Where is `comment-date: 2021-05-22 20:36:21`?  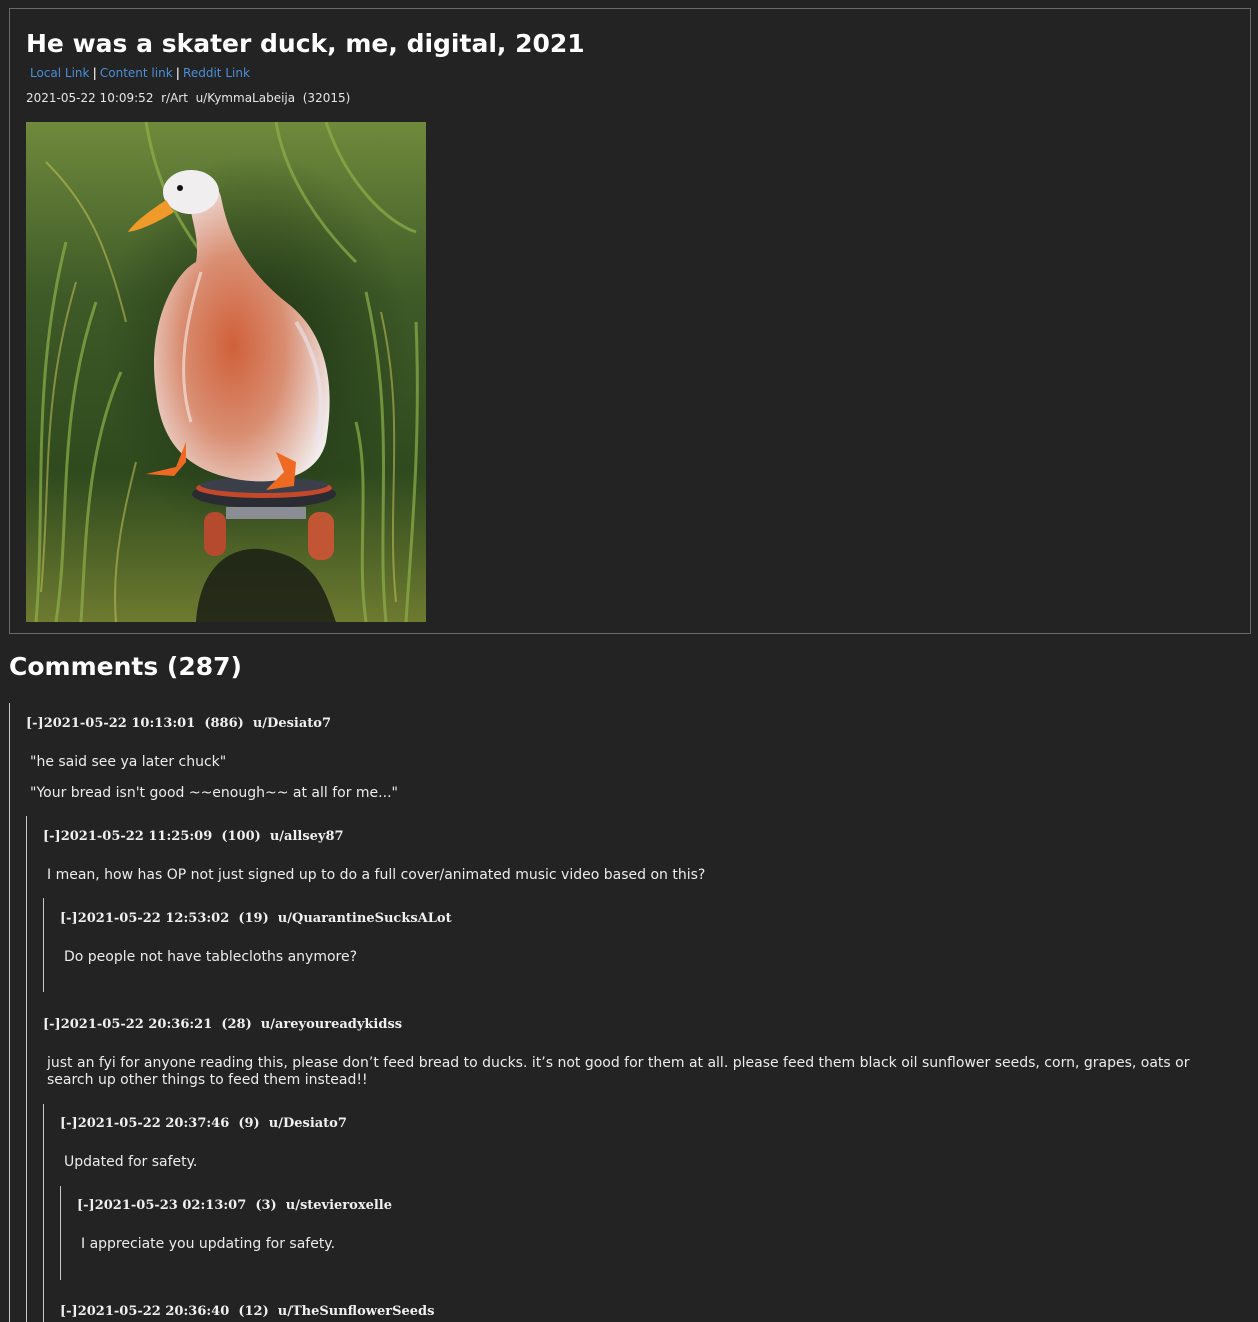
comment-date: 2021-05-22 20:36:21 is located at coordinates (136, 1024).